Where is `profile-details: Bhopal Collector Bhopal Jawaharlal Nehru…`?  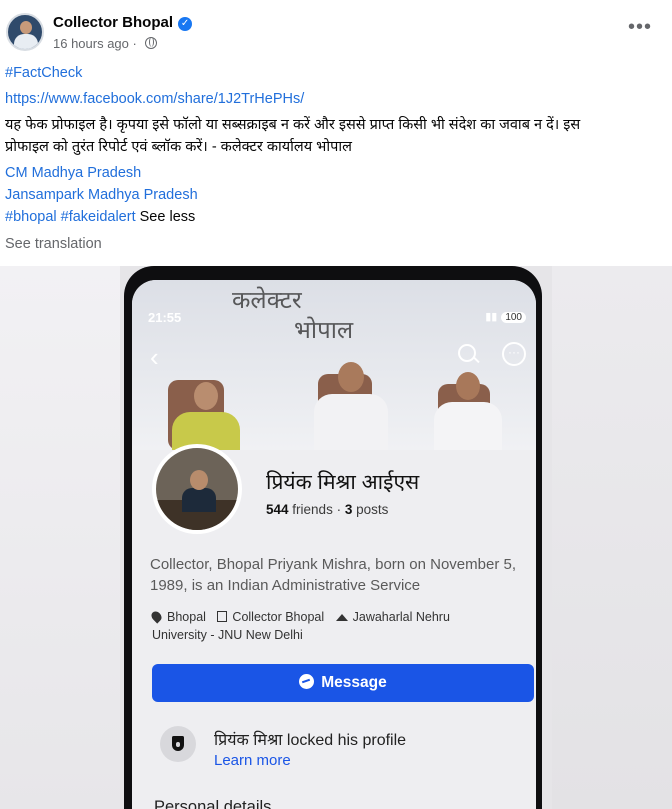 profile-details: Bhopal Collector Bhopal Jawaharlal Nehru… is located at coordinates (330, 626).